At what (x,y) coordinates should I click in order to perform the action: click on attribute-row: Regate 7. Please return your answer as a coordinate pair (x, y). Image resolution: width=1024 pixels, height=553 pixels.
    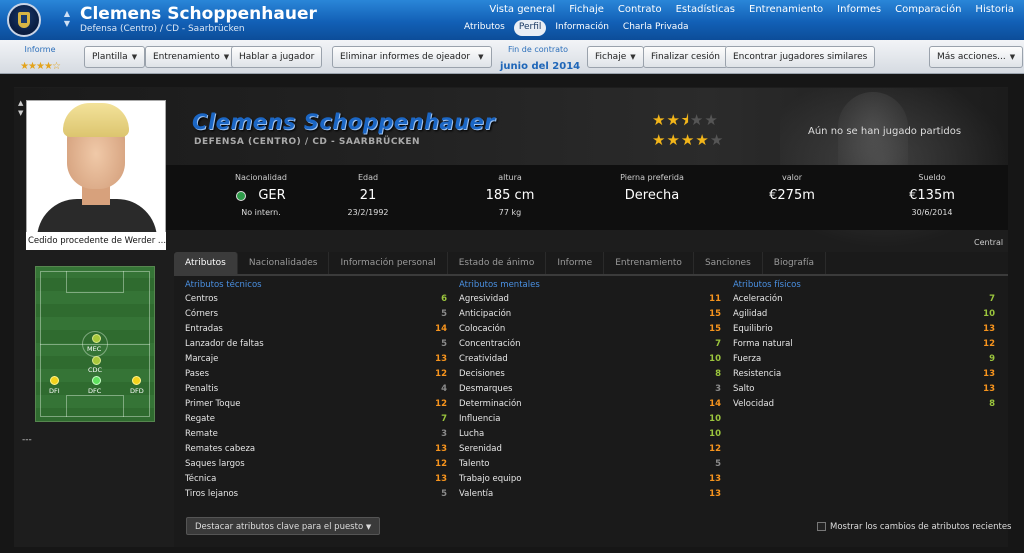
    Looking at the image, I should click on (316, 419).